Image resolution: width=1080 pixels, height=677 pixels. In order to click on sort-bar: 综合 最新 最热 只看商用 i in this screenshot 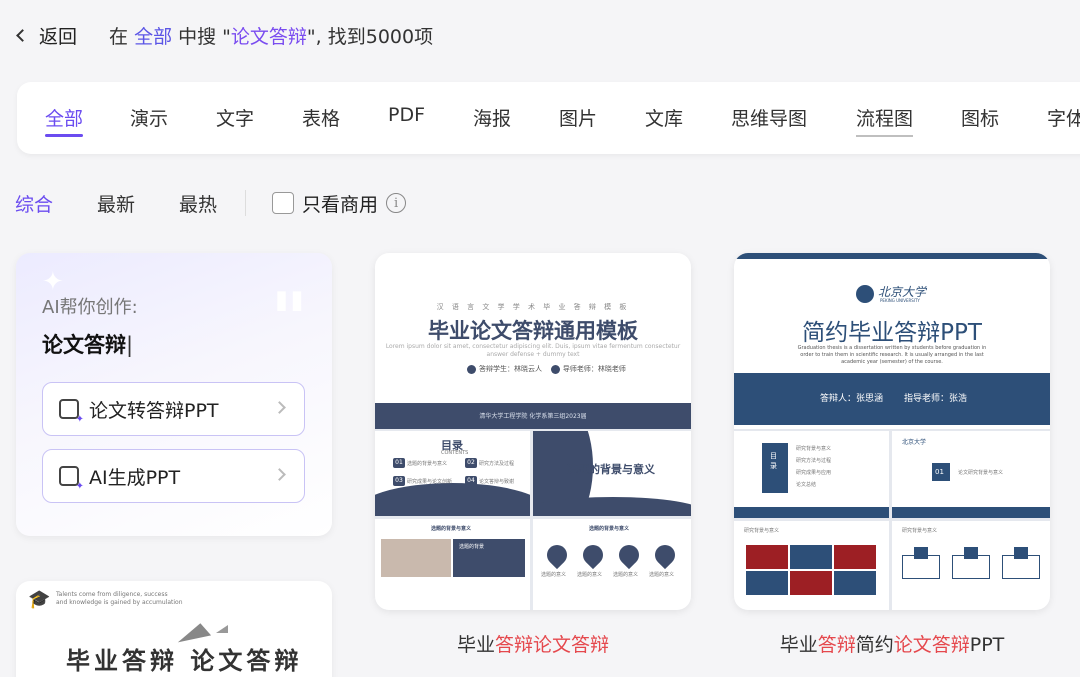, I will do `click(211, 203)`.